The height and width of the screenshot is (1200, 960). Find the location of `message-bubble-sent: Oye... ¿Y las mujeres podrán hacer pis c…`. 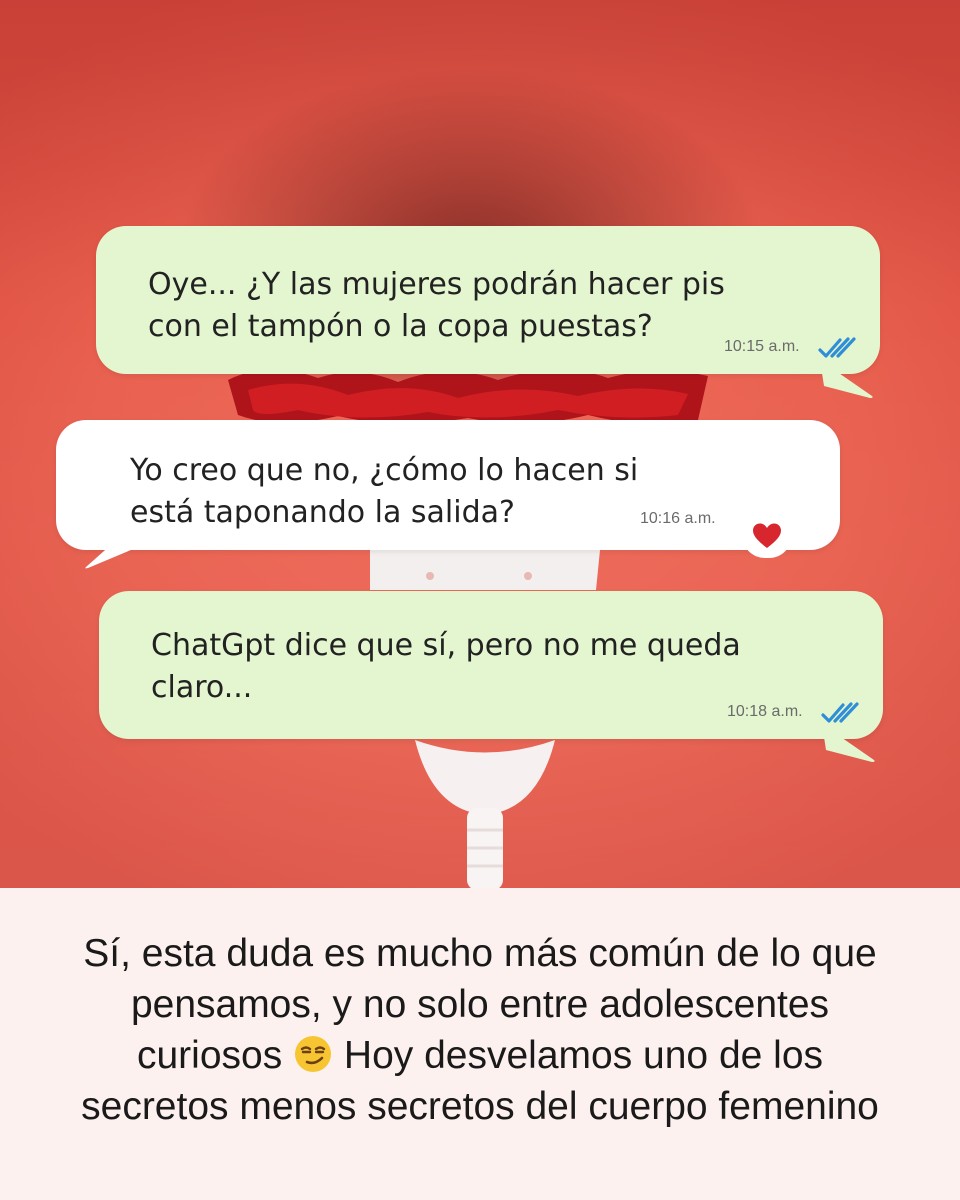

message-bubble-sent: Oye... ¿Y las mujeres podrán hacer pis c… is located at coordinates (488, 300).